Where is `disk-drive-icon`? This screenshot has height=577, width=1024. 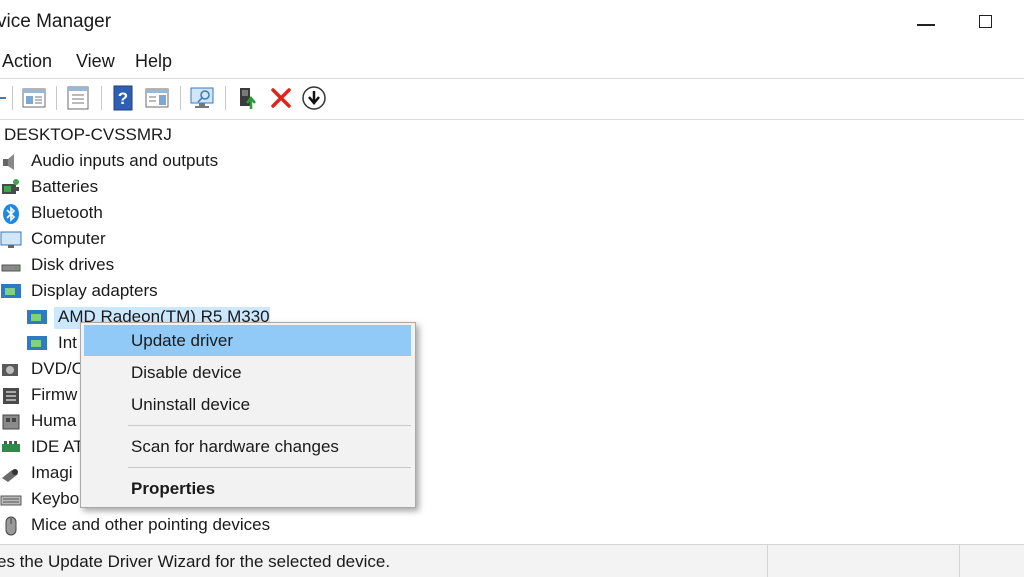
disk-drive-icon is located at coordinates (11, 268).